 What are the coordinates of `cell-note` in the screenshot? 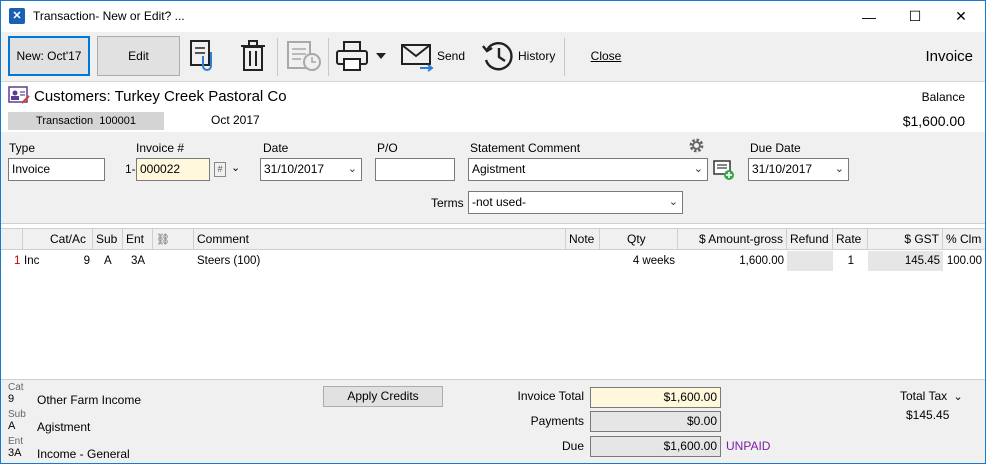 It's located at (583, 261).